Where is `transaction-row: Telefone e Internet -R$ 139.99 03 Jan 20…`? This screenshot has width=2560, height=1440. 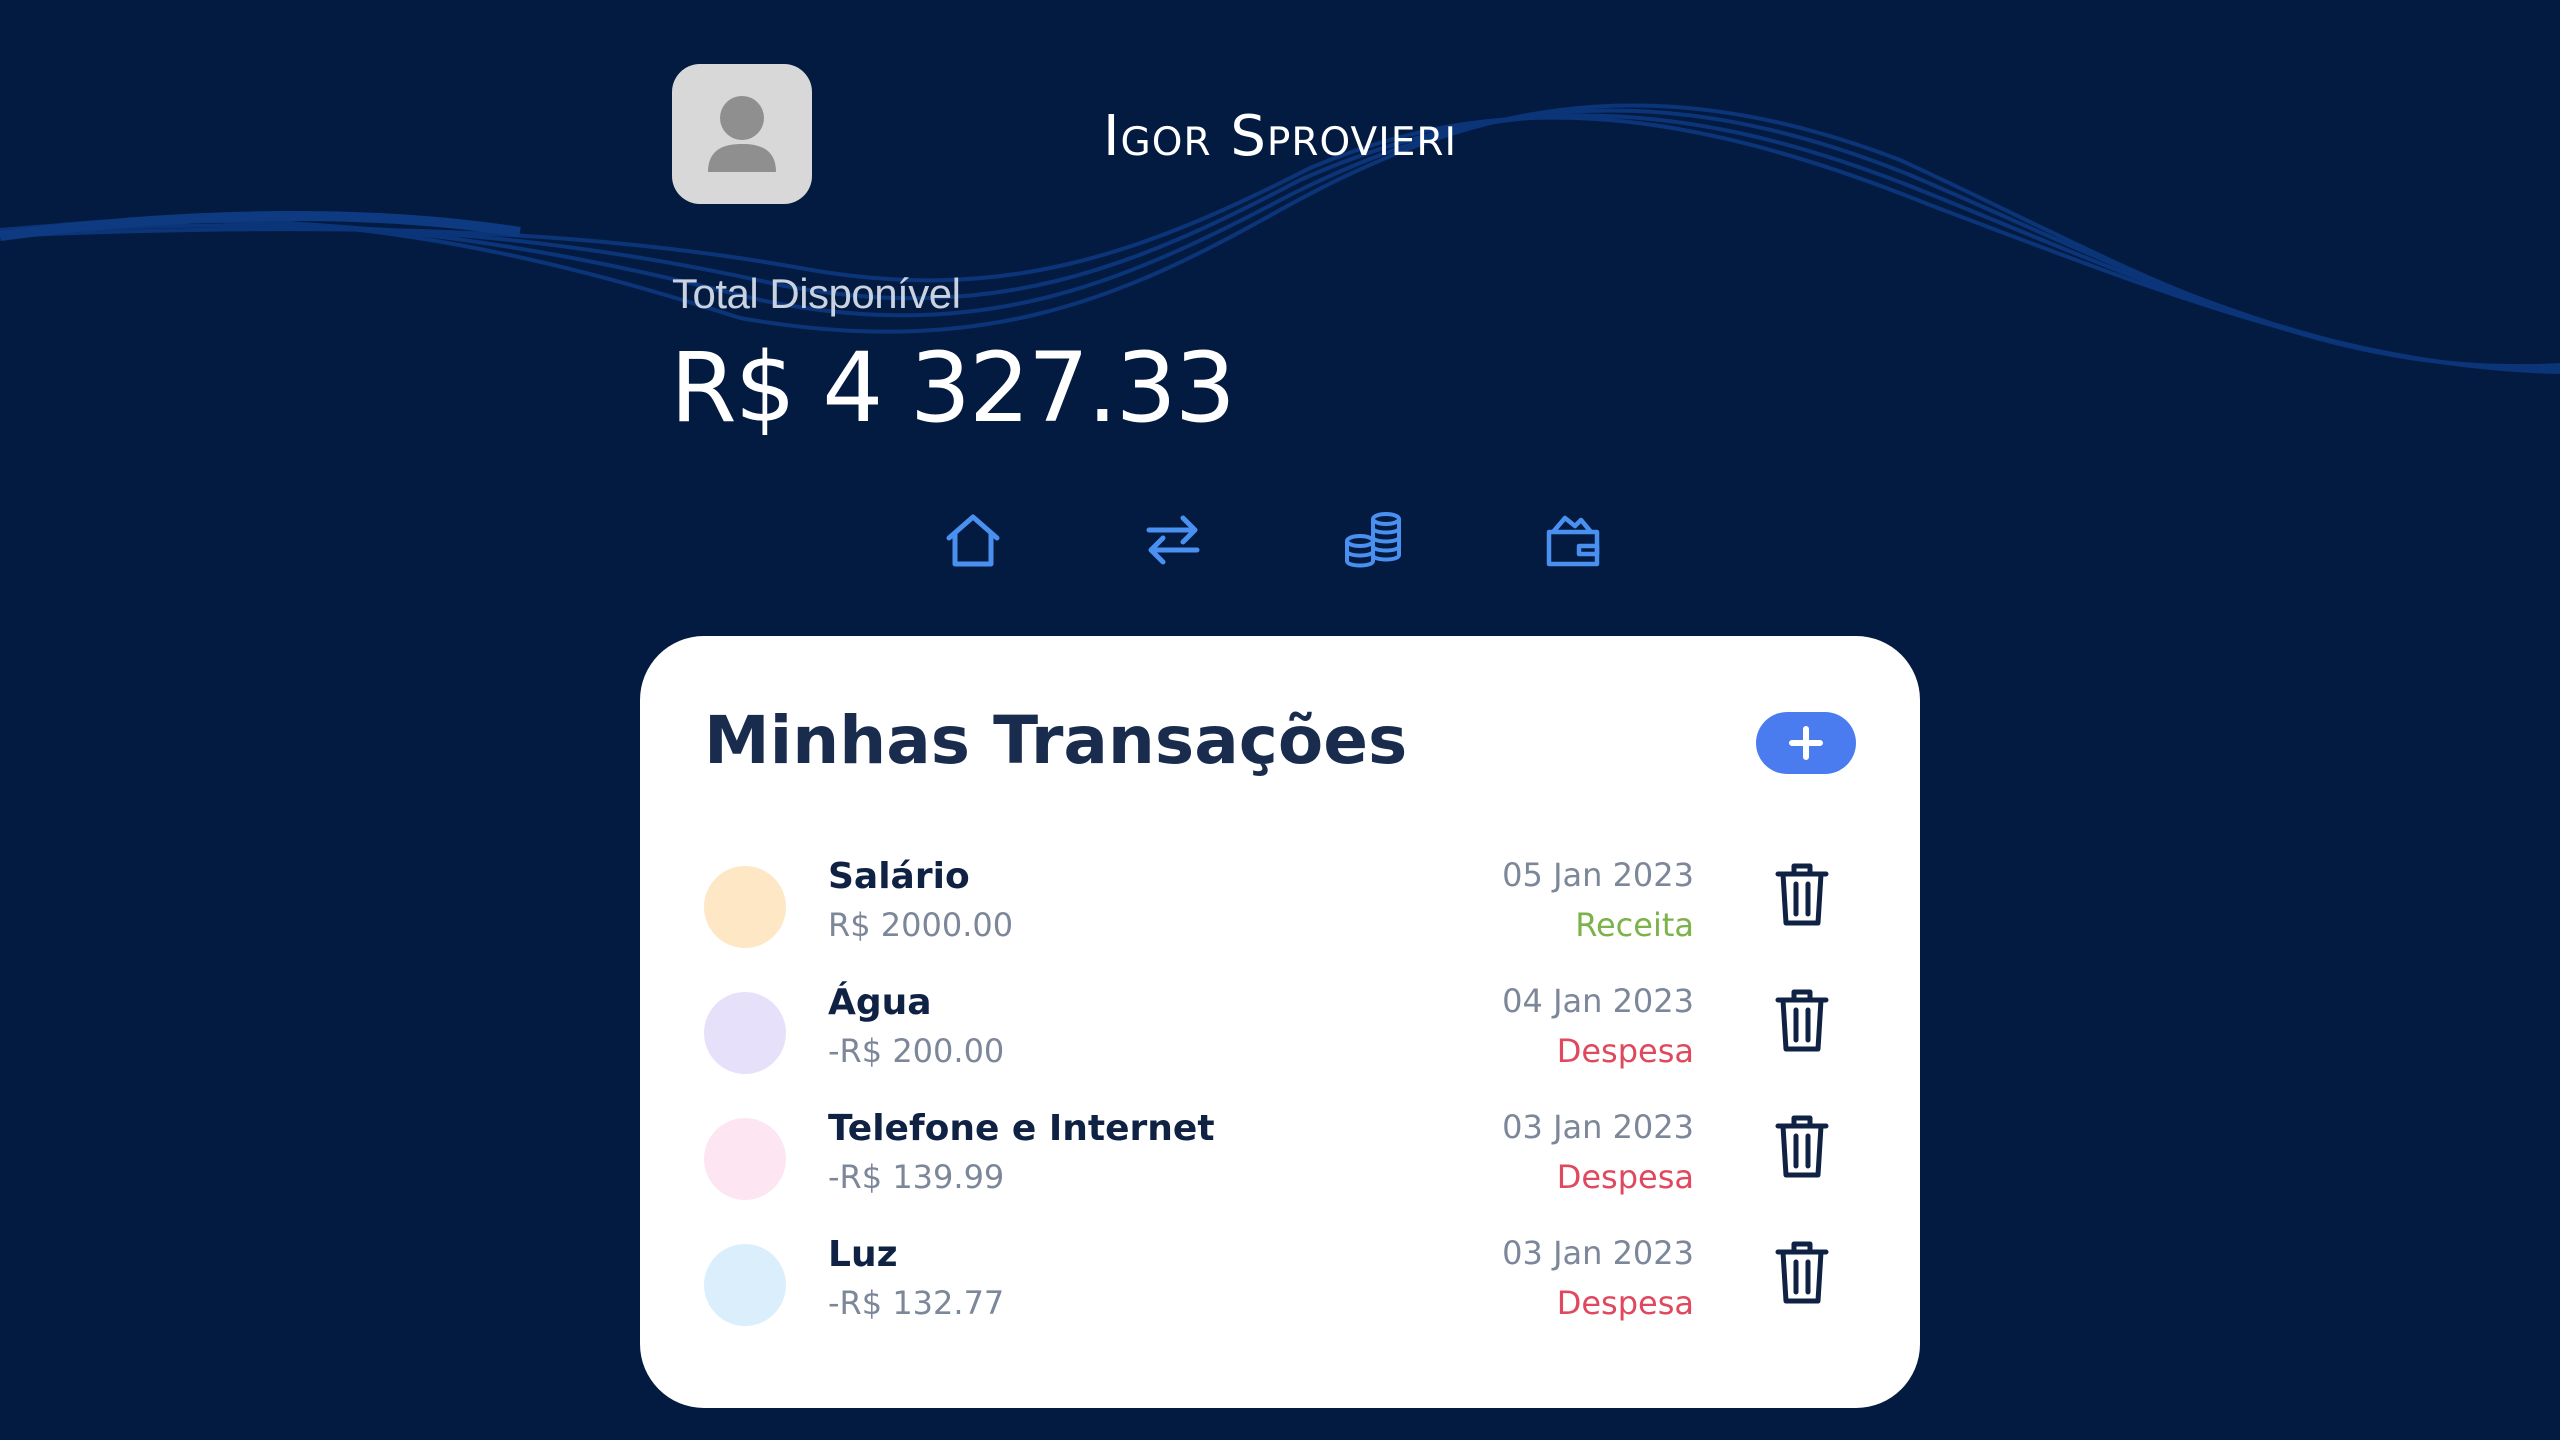 transaction-row: Telefone e Internet -R$ 139.99 03 Jan 20… is located at coordinates (1280, 1163).